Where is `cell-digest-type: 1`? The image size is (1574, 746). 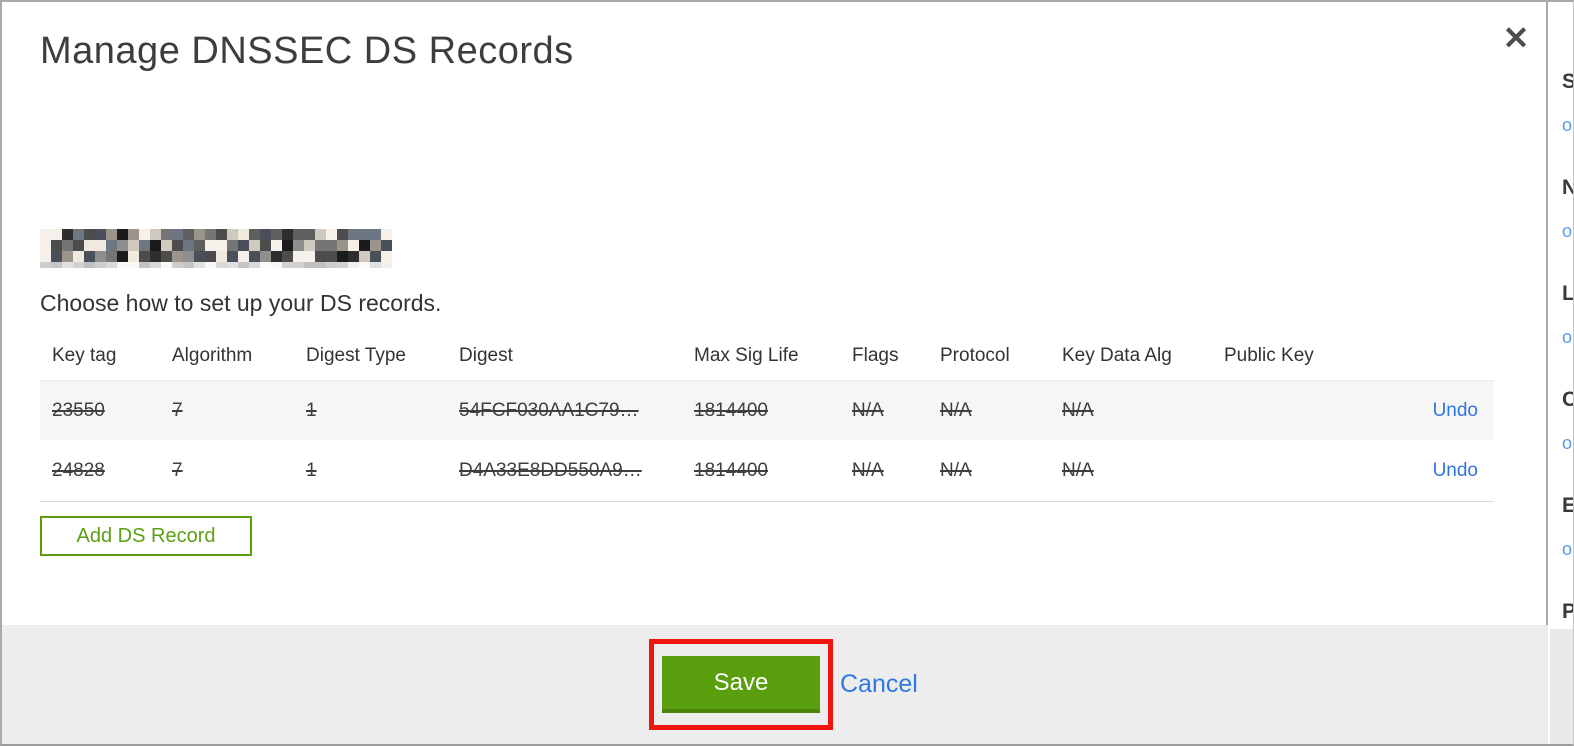
cell-digest-type: 1 is located at coordinates (311, 470).